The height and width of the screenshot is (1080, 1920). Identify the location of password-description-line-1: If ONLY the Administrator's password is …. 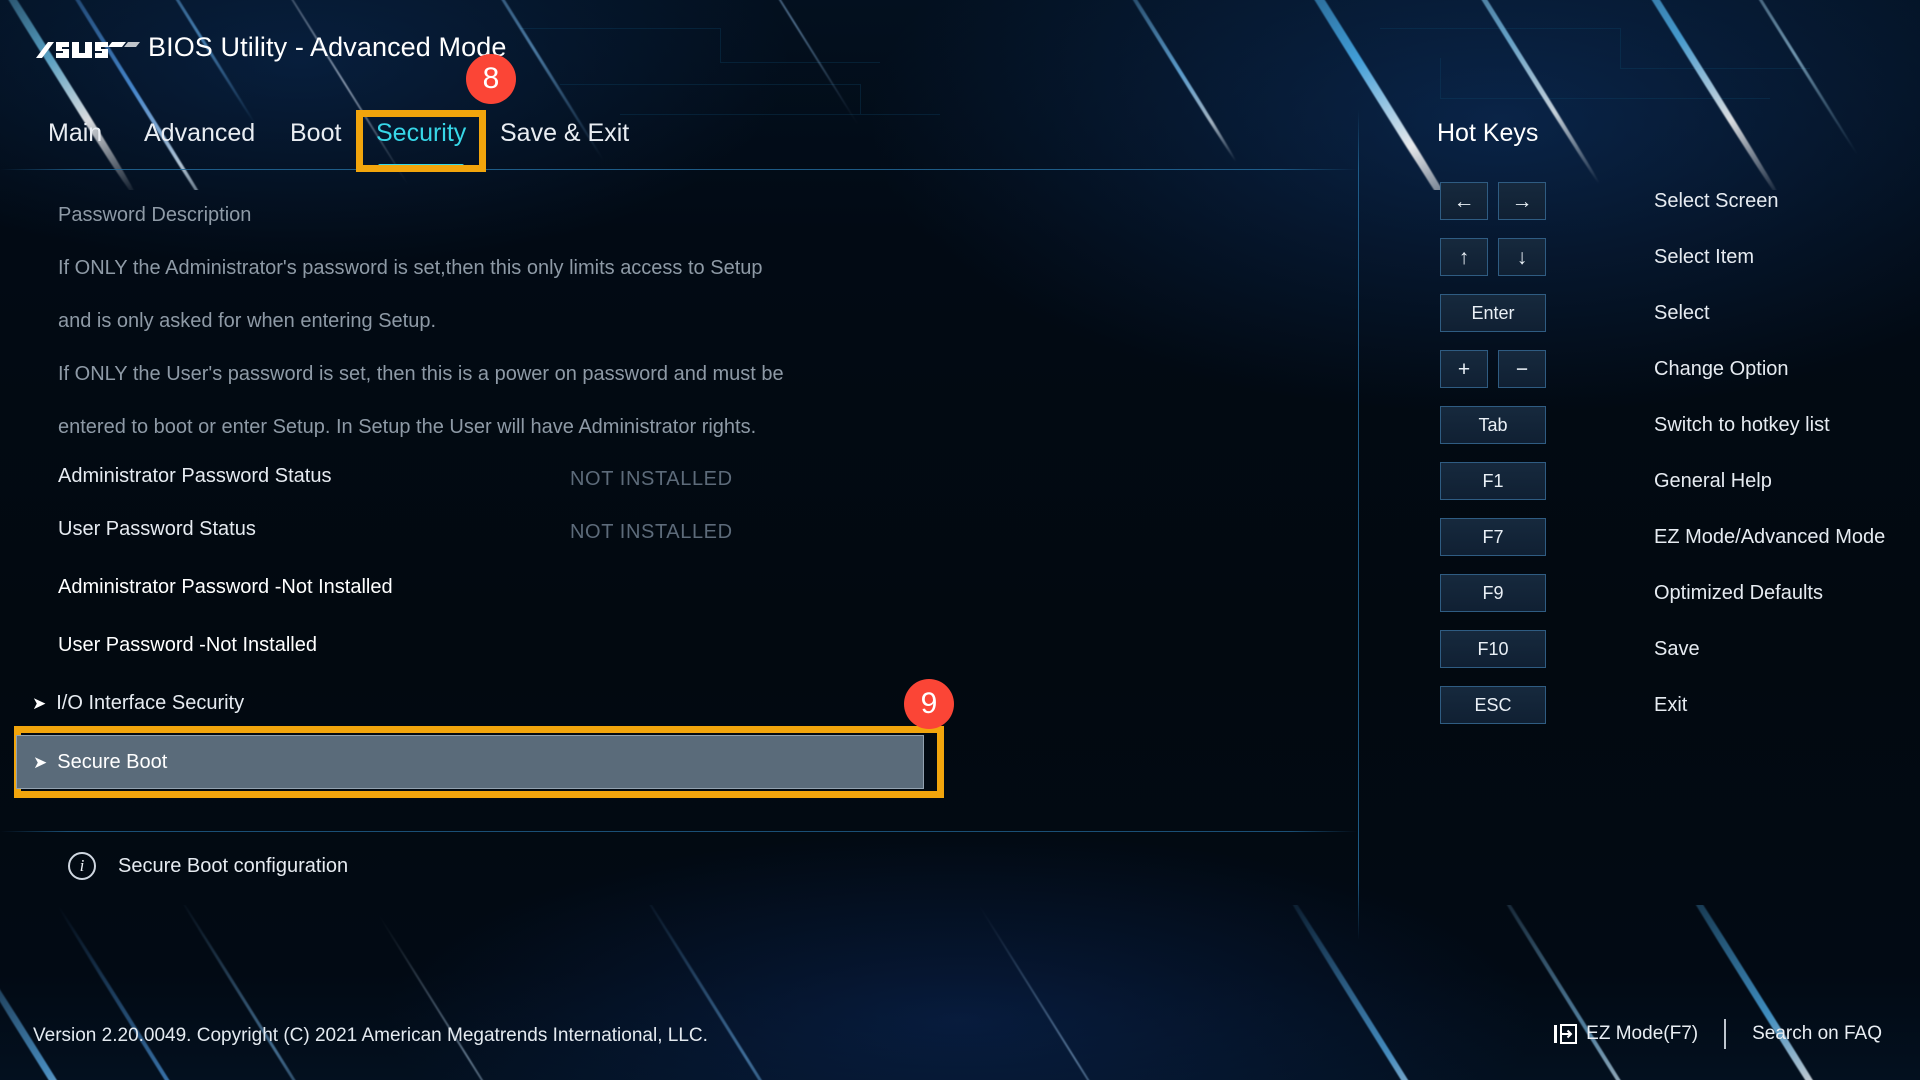
(410, 268).